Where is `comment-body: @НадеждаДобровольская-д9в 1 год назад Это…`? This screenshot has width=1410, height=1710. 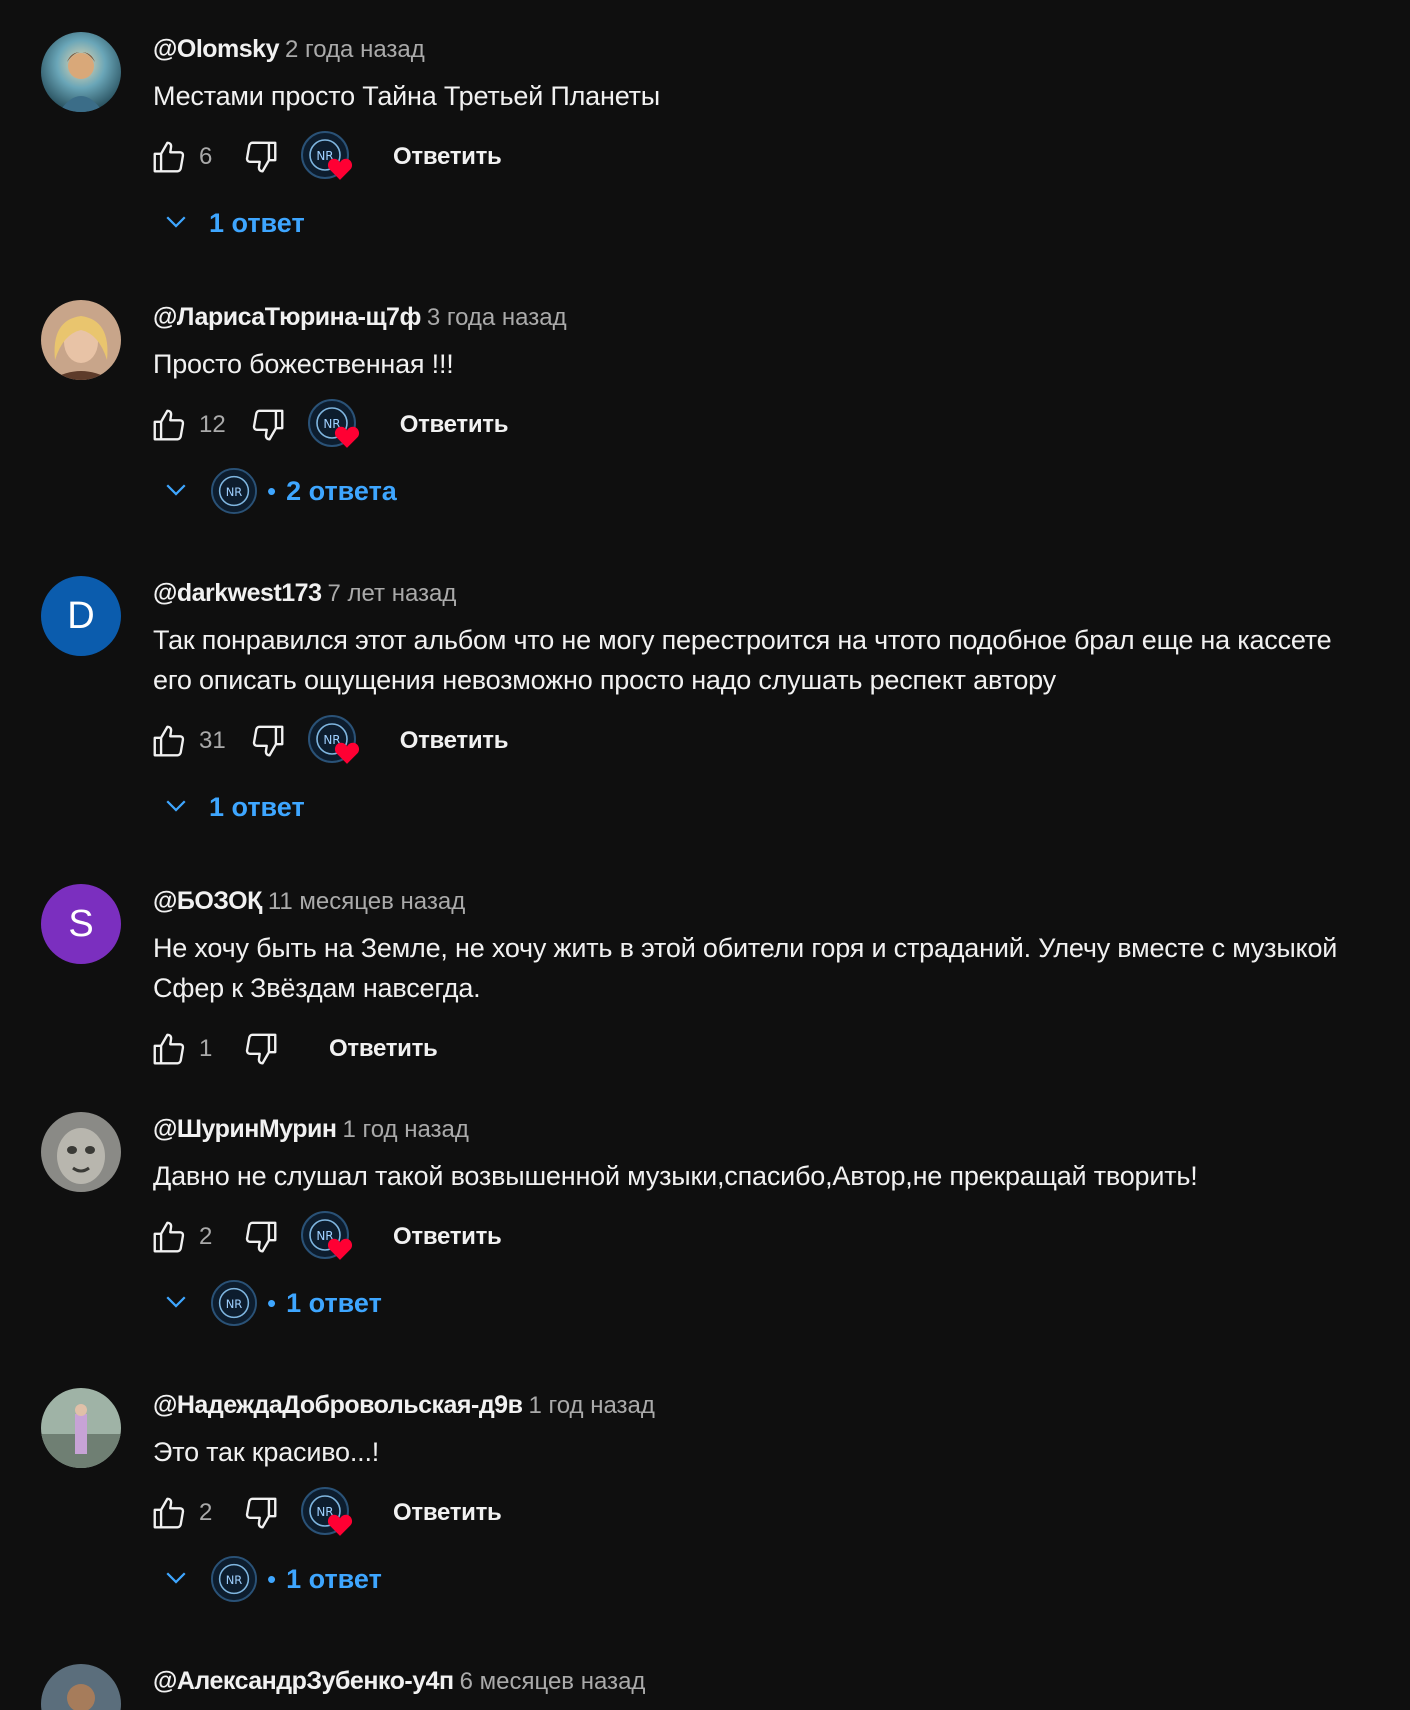
comment-body: @НадеждаДобровольская-д9в 1 год назад Это… is located at coordinates (751, 1496).